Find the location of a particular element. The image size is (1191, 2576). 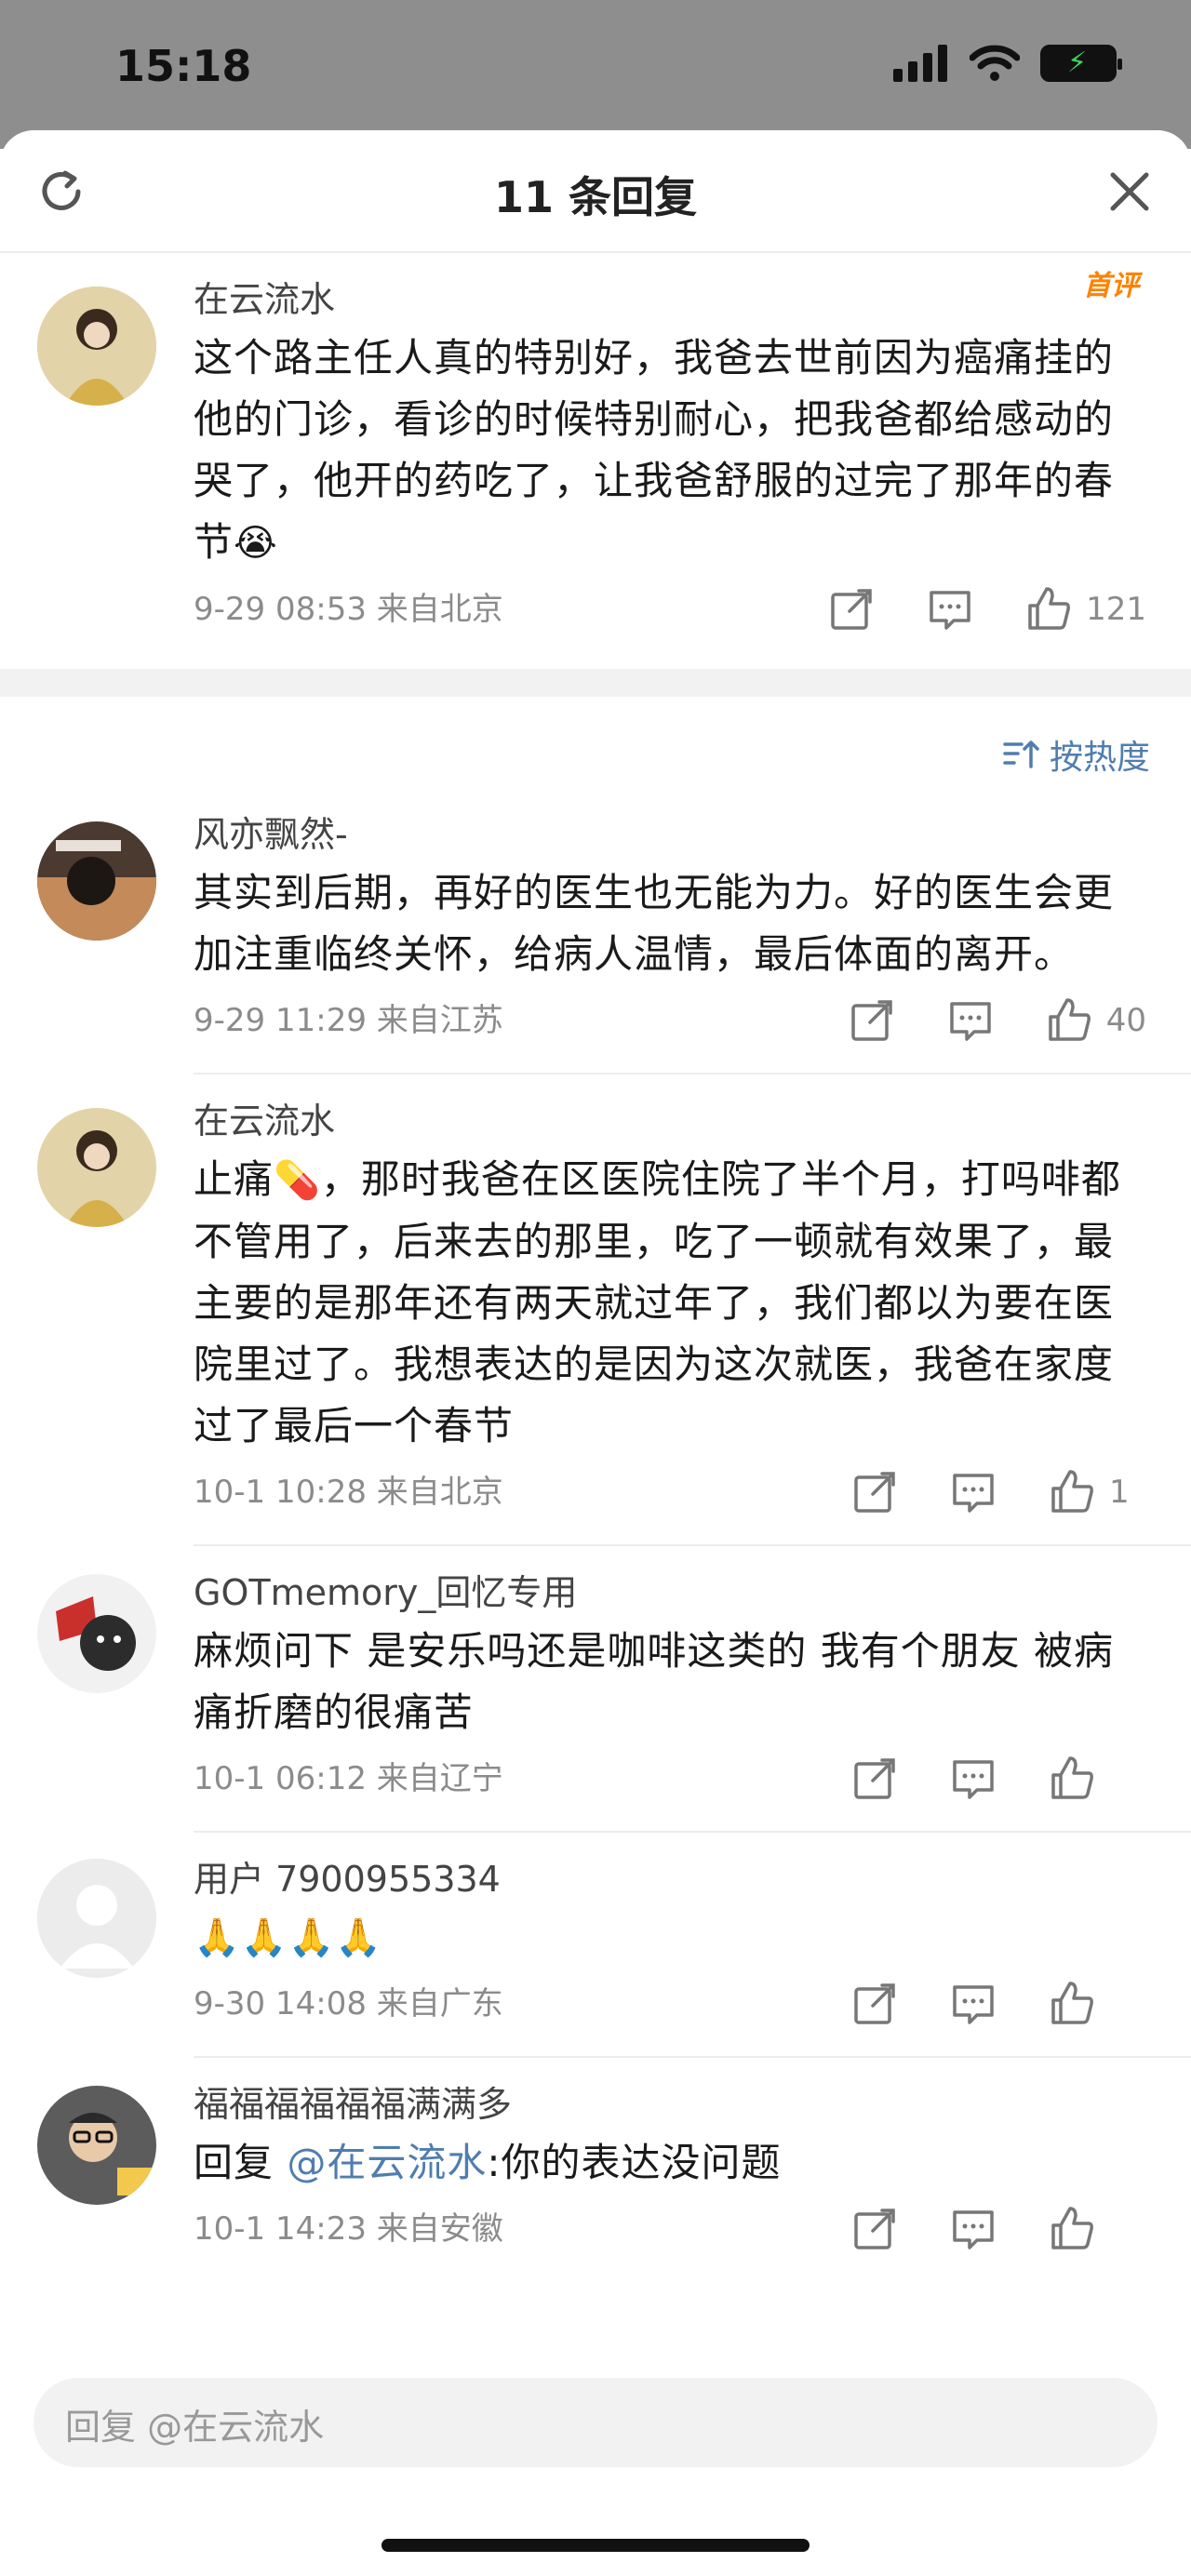

close-icon is located at coordinates (1130, 192).